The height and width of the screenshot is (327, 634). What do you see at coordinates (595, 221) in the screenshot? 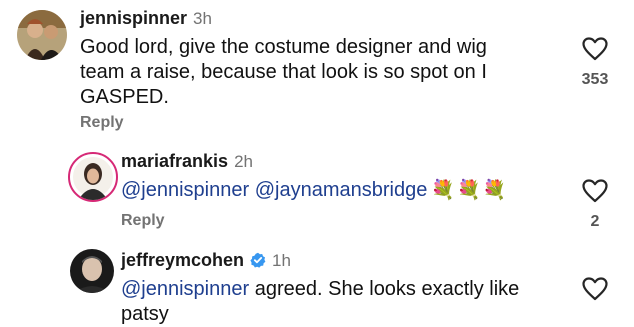
I see `like-count: 2` at bounding box center [595, 221].